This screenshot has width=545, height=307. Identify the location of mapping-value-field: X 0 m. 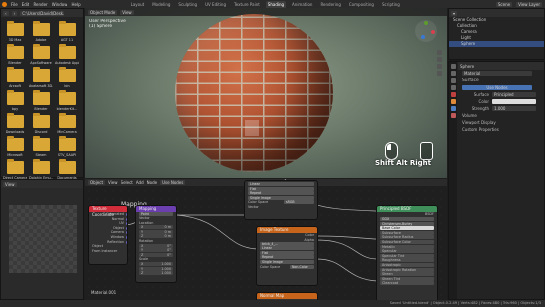
(156, 227).